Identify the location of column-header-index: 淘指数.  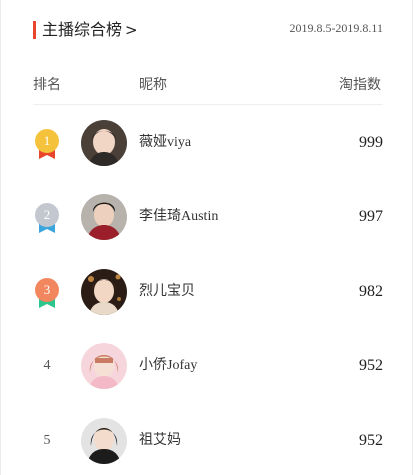
(360, 85).